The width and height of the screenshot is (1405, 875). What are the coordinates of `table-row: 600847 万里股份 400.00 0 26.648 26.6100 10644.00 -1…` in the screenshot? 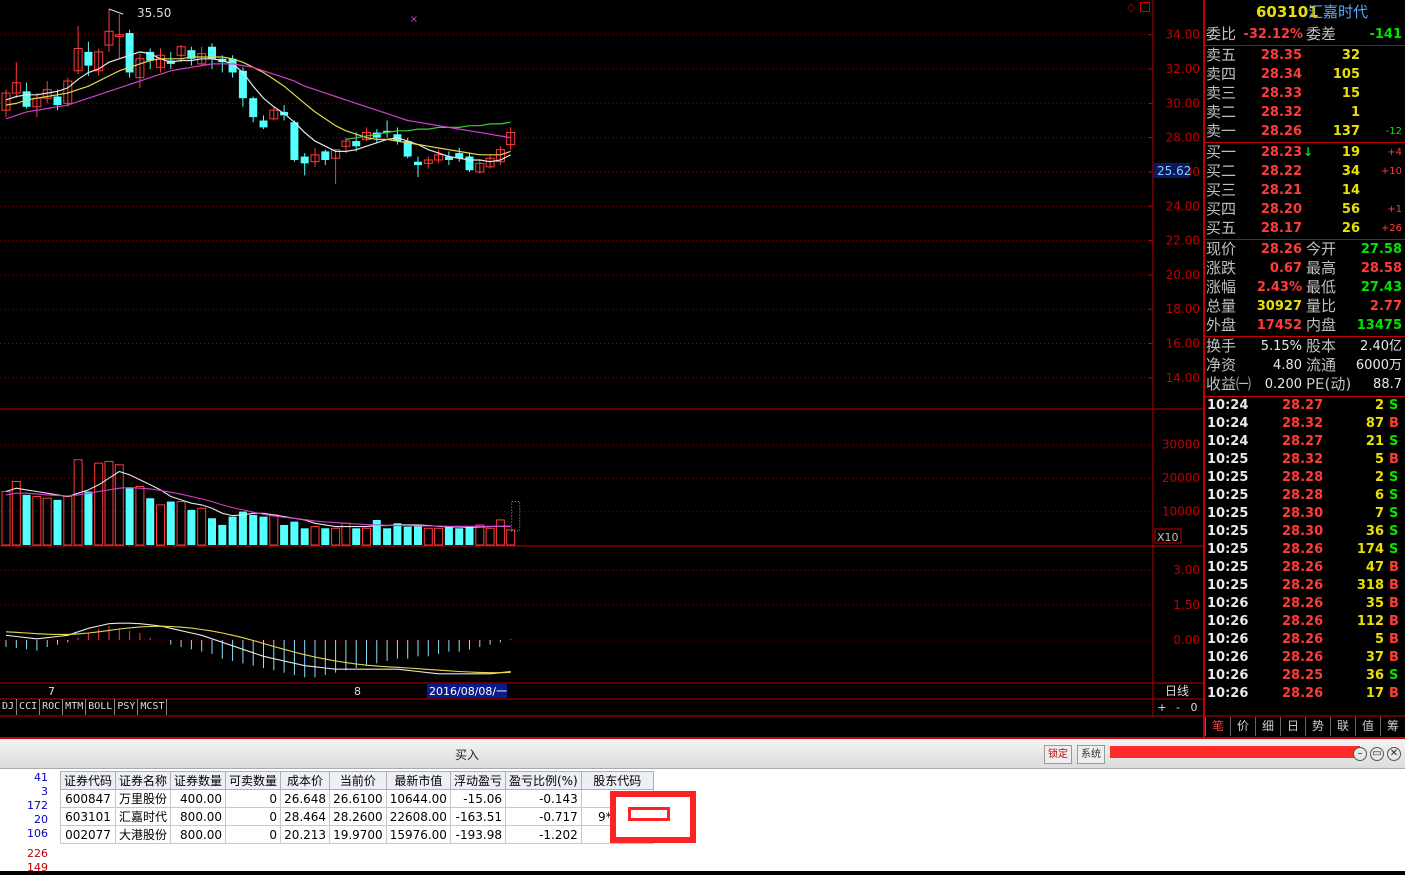 It's located at (356, 798).